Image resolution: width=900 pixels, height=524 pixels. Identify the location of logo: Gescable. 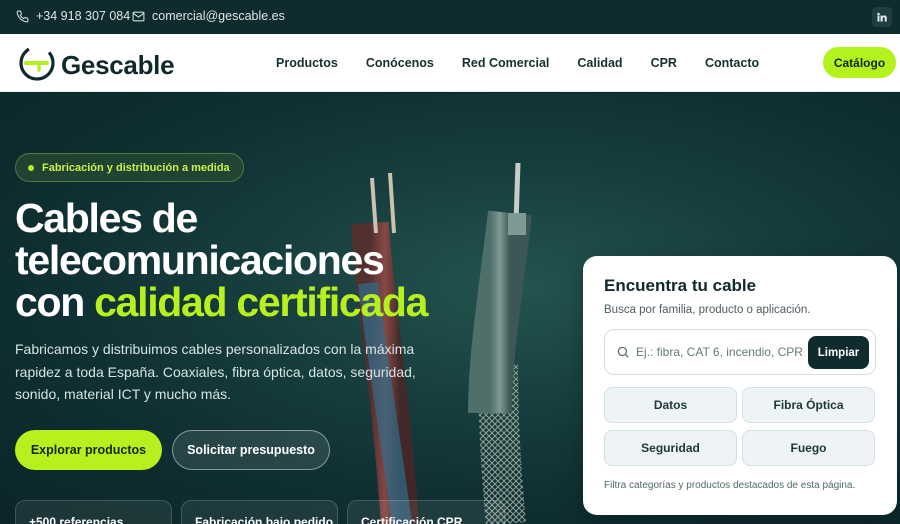
(96, 65).